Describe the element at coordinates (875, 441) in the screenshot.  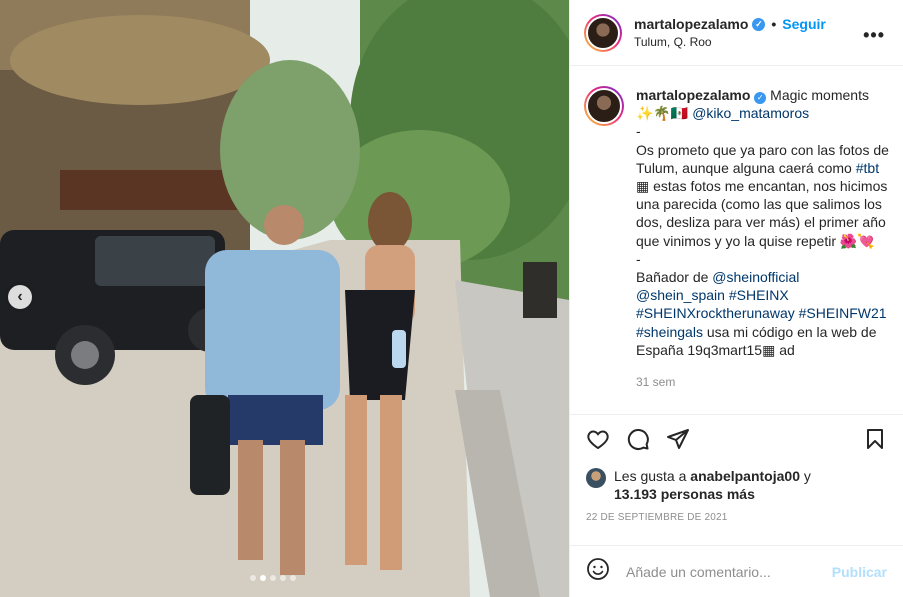
I see `bookmark-icon` at that location.